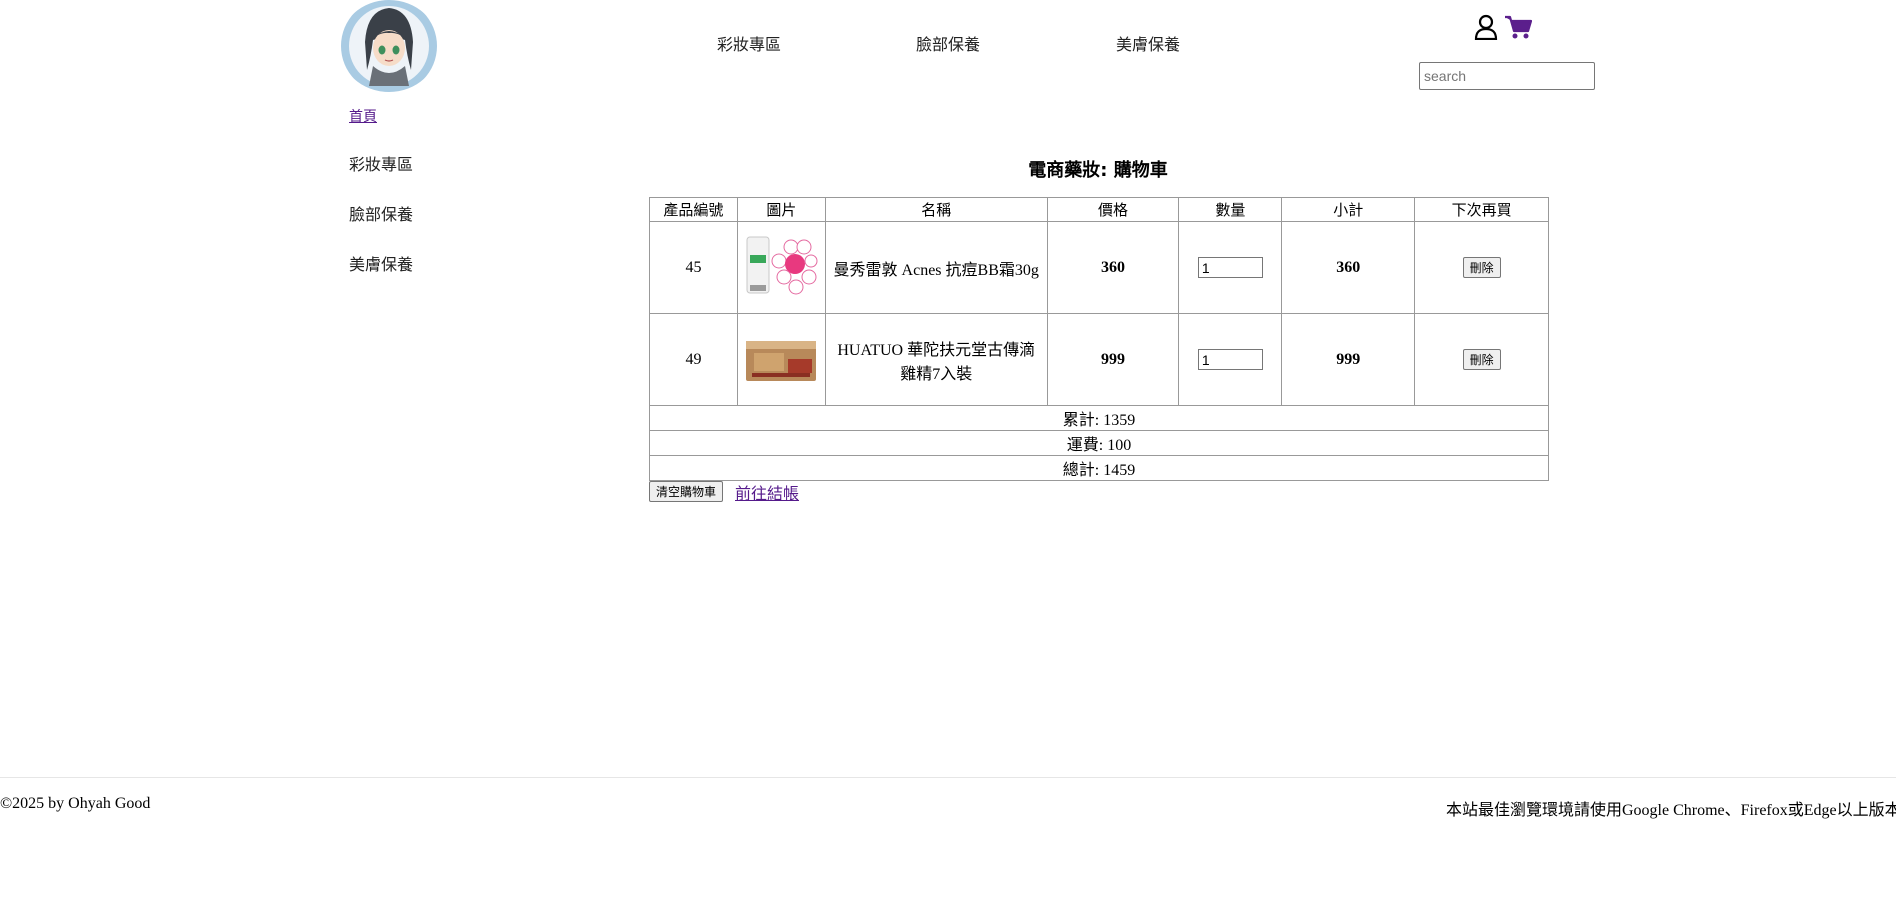  I want to click on cart-sum: 累計: 1359, so click(1099, 418).